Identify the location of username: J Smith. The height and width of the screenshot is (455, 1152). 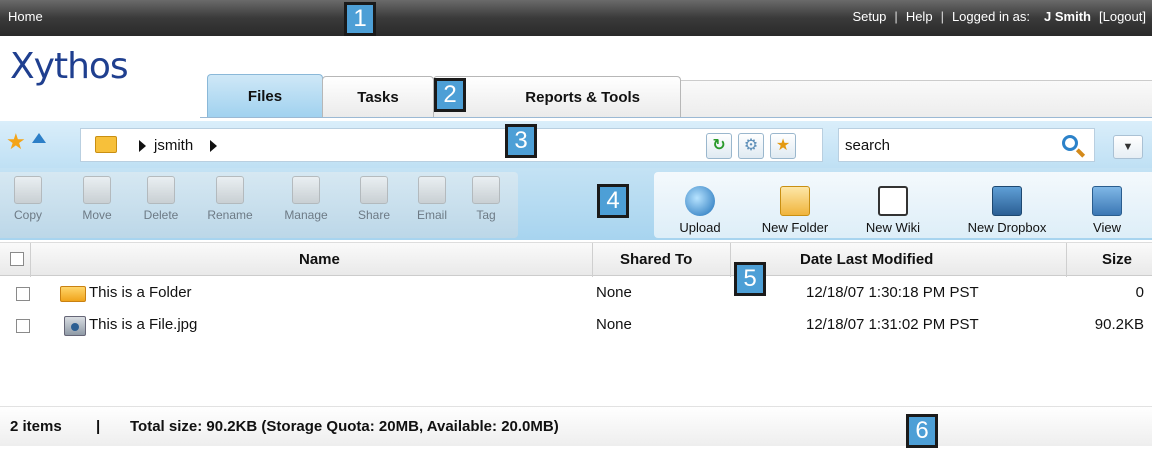
(1067, 16).